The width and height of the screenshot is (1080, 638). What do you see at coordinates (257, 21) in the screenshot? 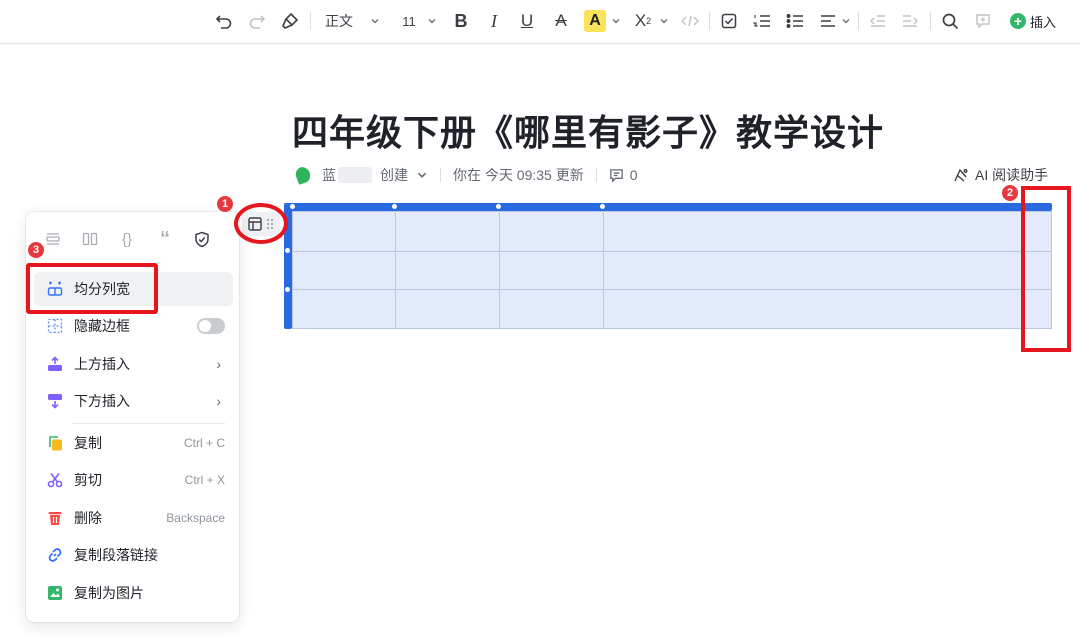
I see `redo-icon` at bounding box center [257, 21].